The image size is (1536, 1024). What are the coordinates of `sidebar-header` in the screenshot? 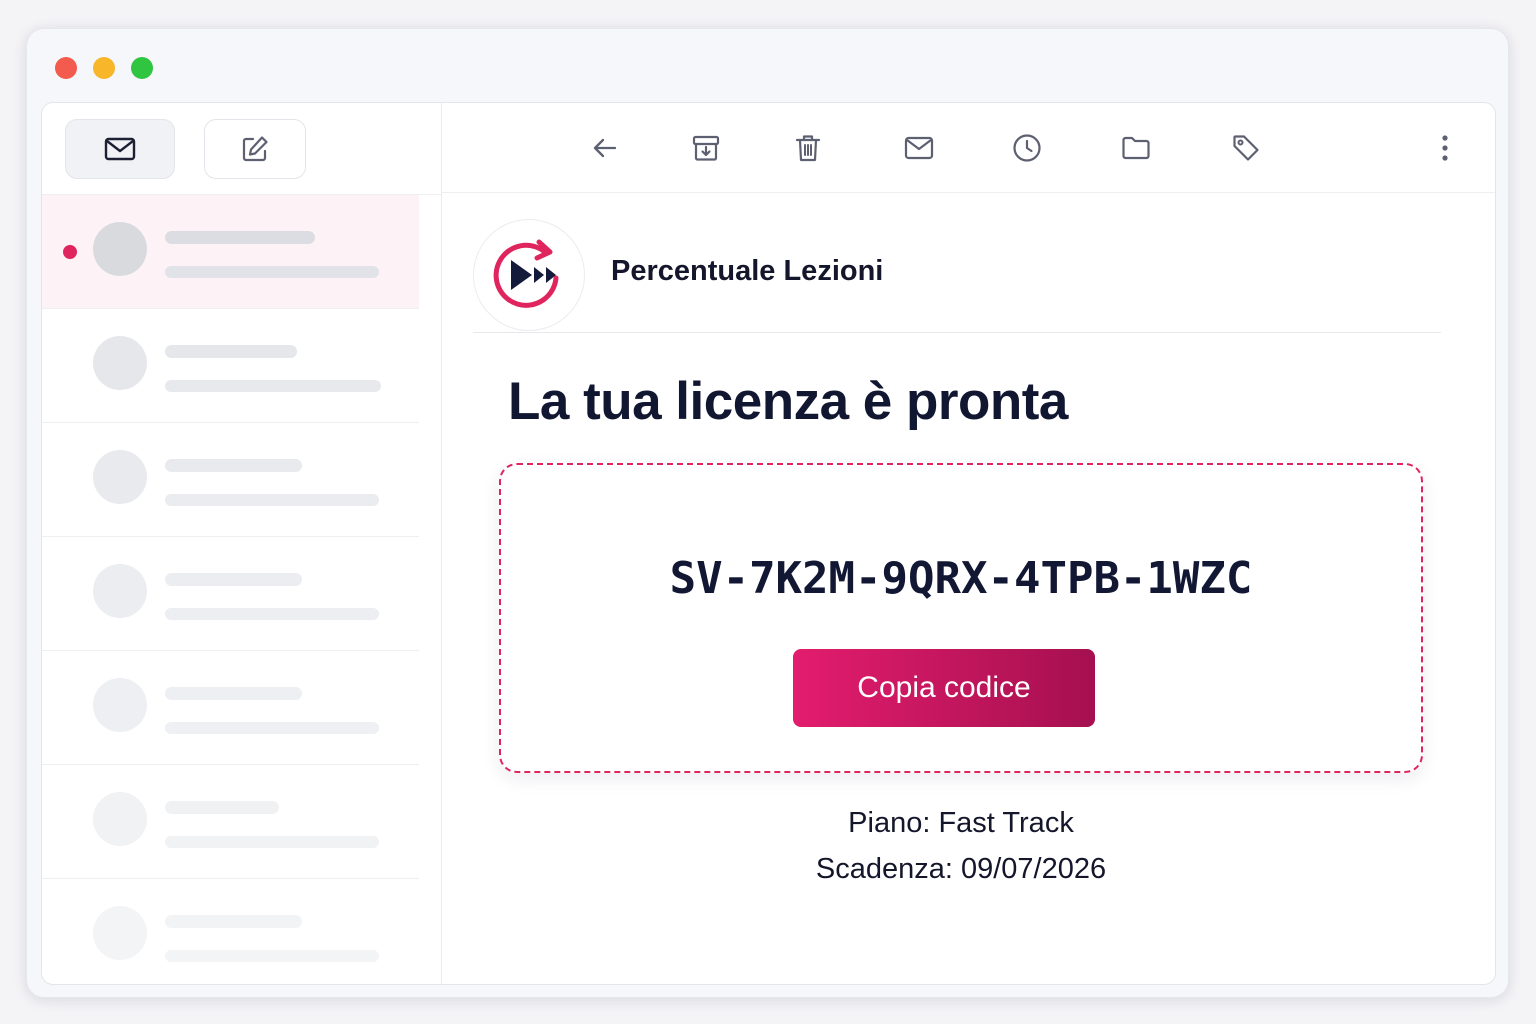 It's located at (241, 149).